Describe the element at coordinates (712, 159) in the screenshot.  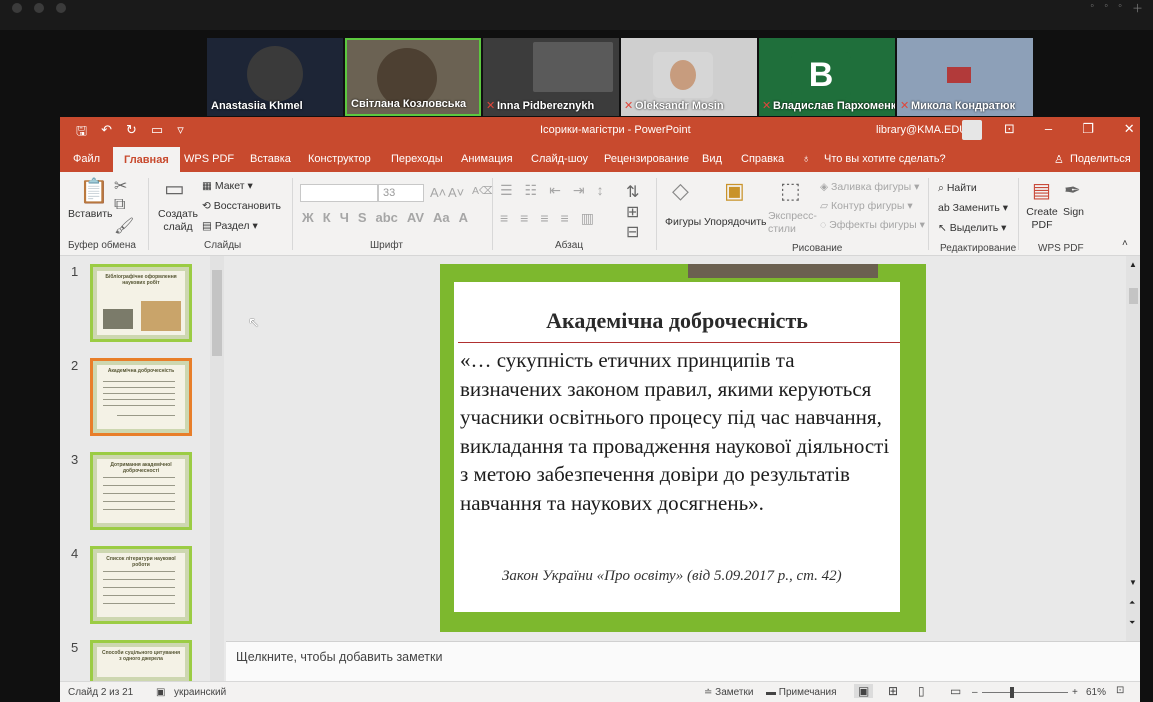
I see `tab-view: Вид` at that location.